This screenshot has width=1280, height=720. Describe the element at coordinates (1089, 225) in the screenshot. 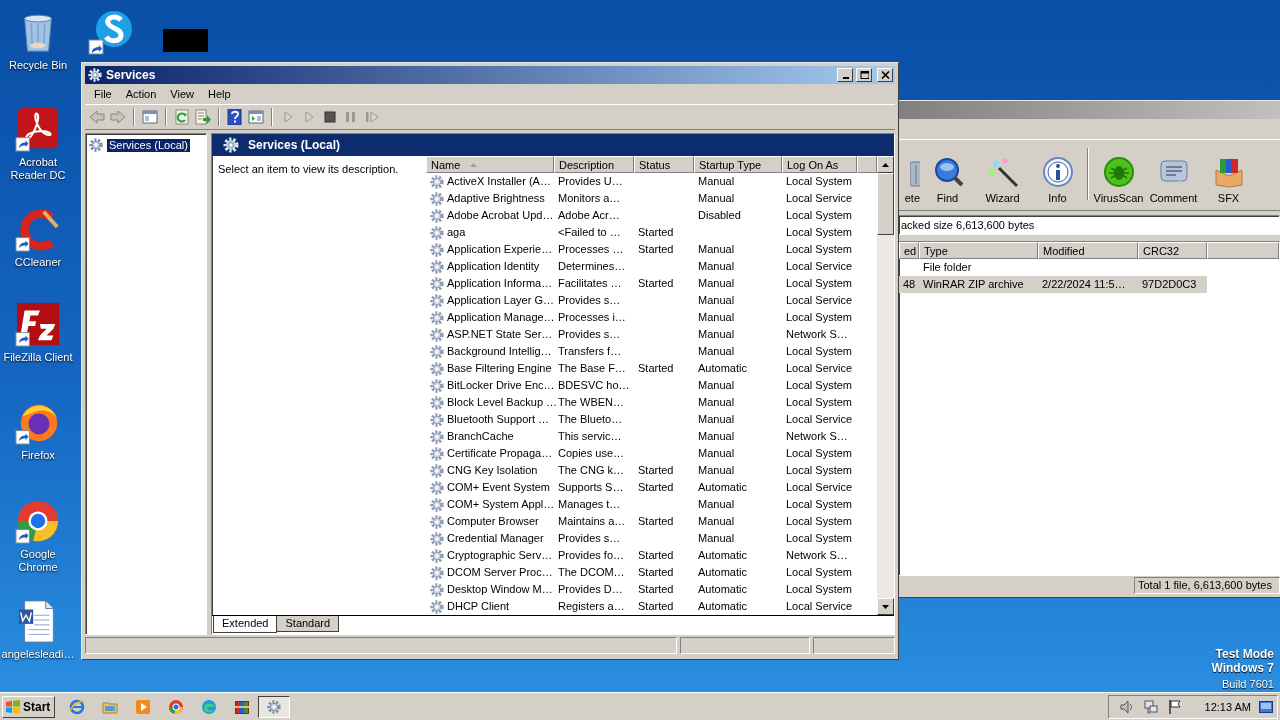

I see `address-field: acked size 6,613,600 bytes` at that location.